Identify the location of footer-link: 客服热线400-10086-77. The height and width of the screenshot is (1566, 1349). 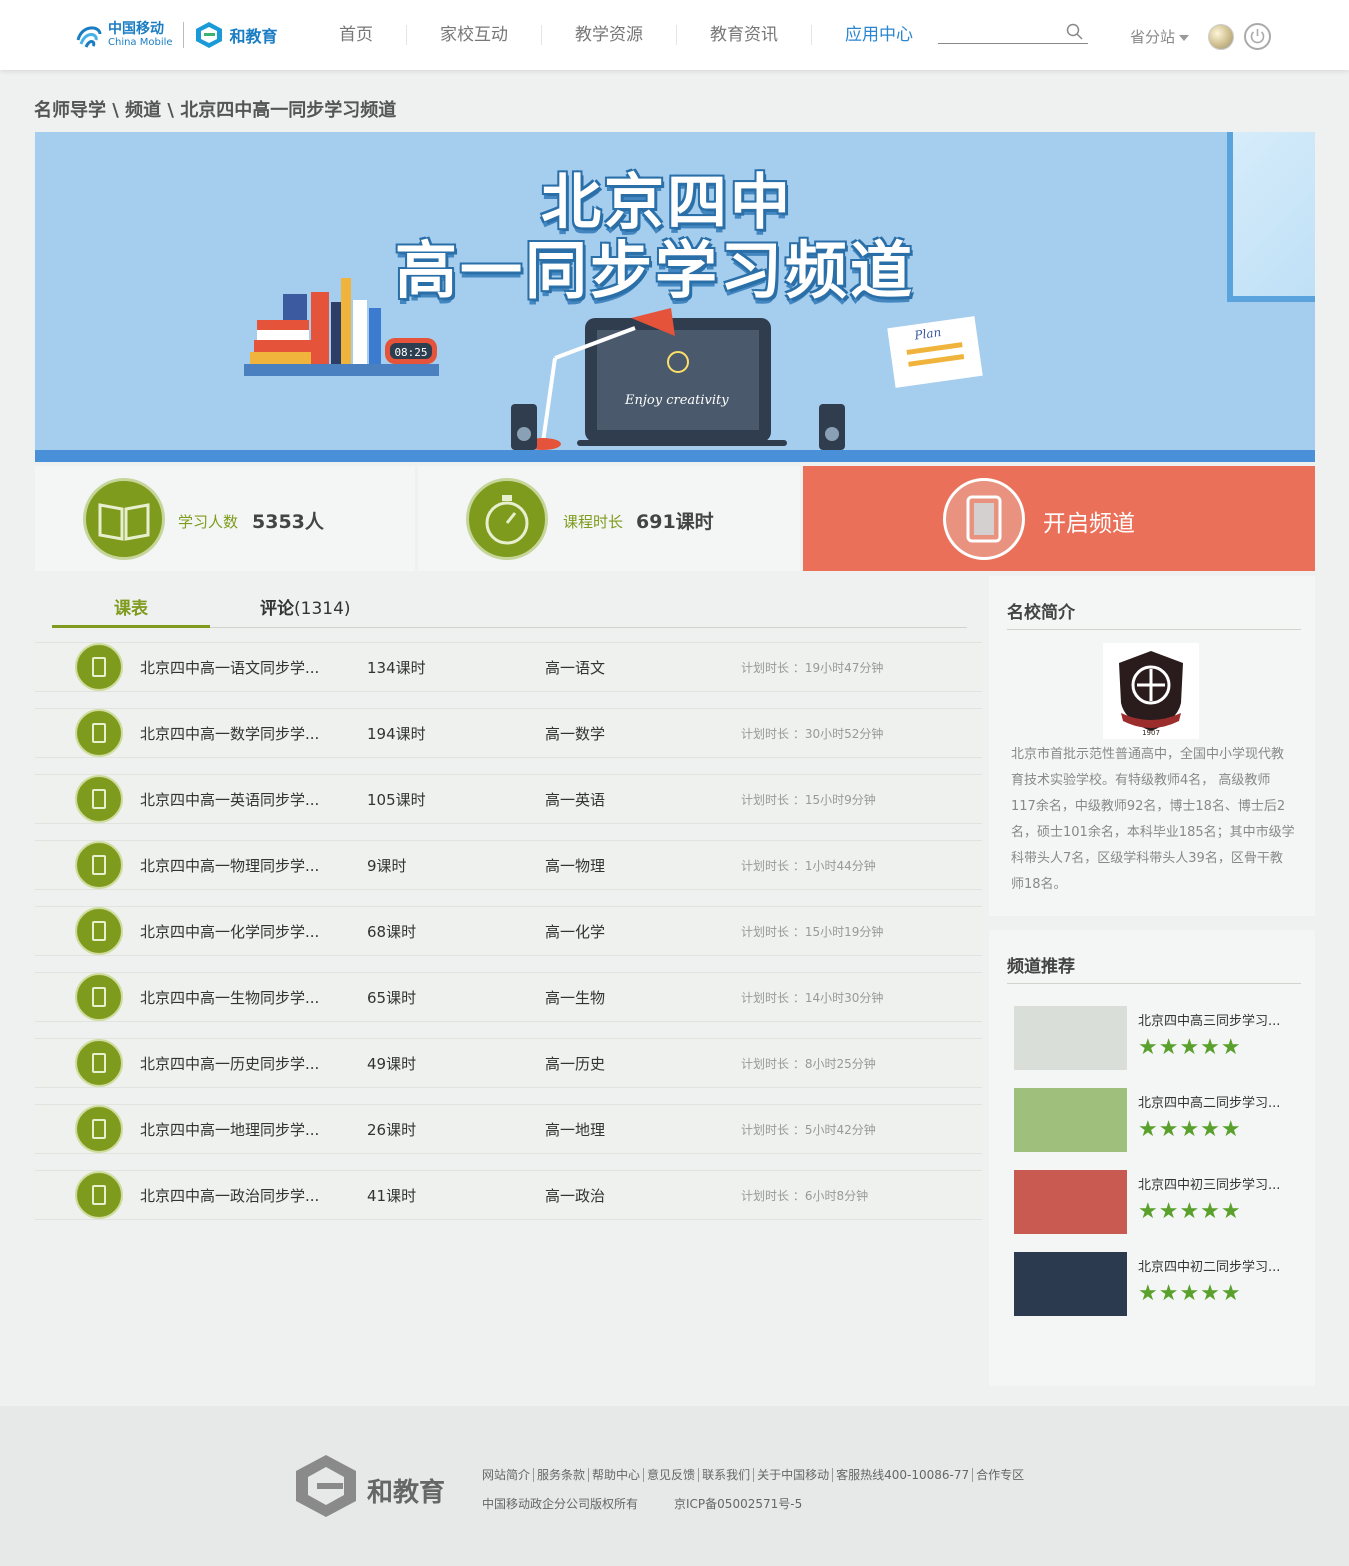
(903, 1475).